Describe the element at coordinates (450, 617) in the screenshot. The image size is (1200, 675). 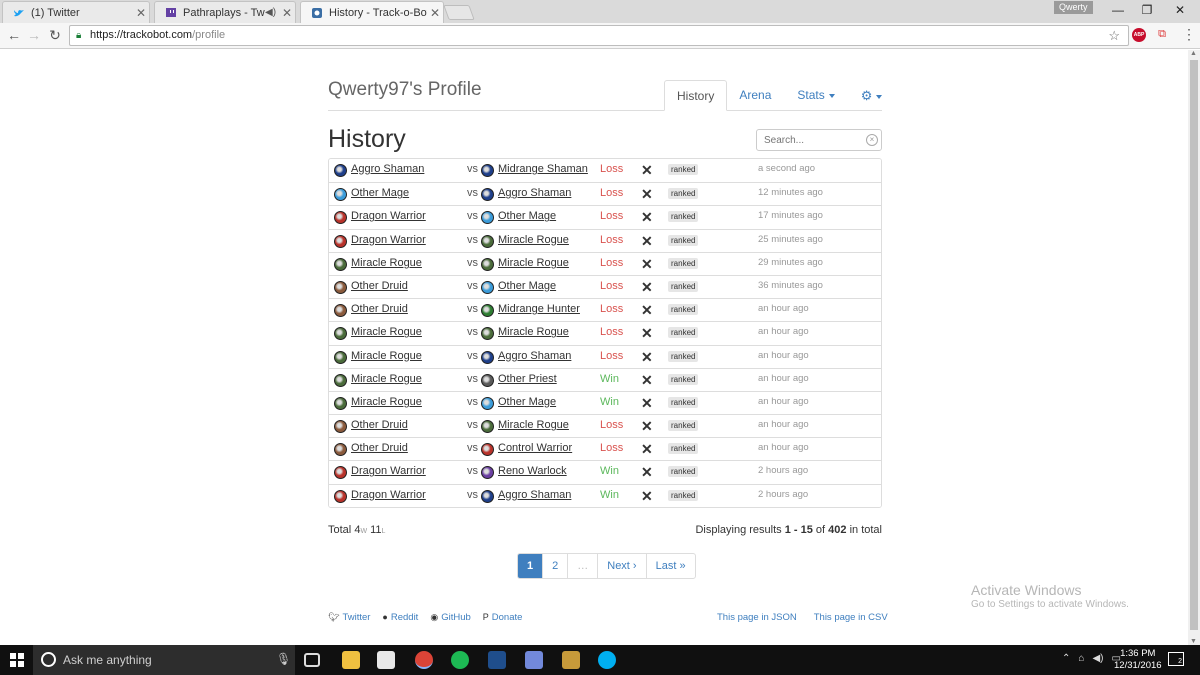
I see `github-link: ◉ GitHub` at that location.